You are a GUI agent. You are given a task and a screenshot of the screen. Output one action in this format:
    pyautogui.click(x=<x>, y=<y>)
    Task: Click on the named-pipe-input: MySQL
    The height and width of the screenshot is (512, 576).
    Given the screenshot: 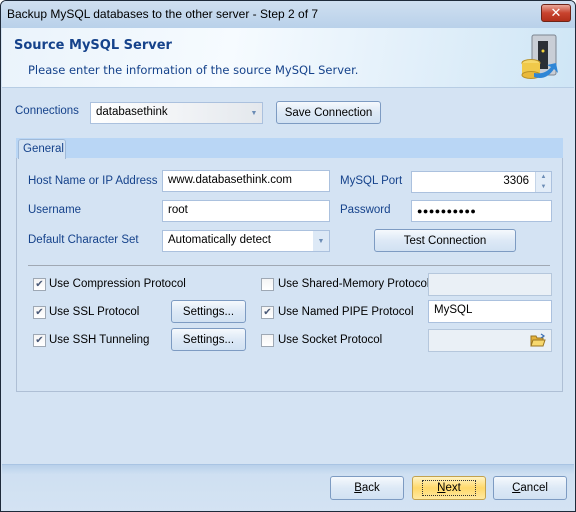 What is the action you would take?
    pyautogui.click(x=490, y=311)
    